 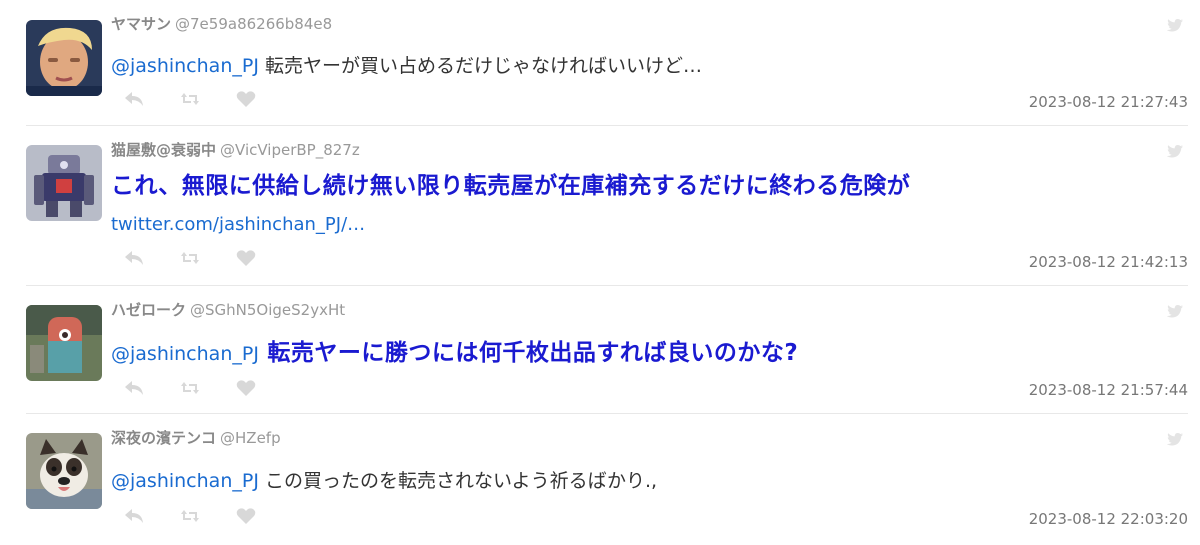 What do you see at coordinates (163, 150) in the screenshot?
I see `user-name: 猫屋敷@衰弱中` at bounding box center [163, 150].